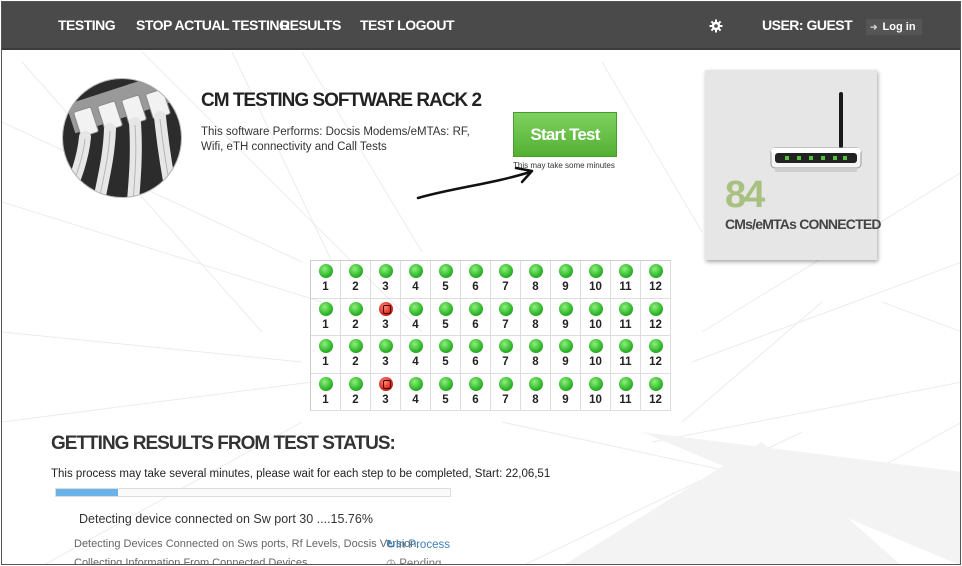  What do you see at coordinates (816, 132) in the screenshot?
I see `router-icon` at bounding box center [816, 132].